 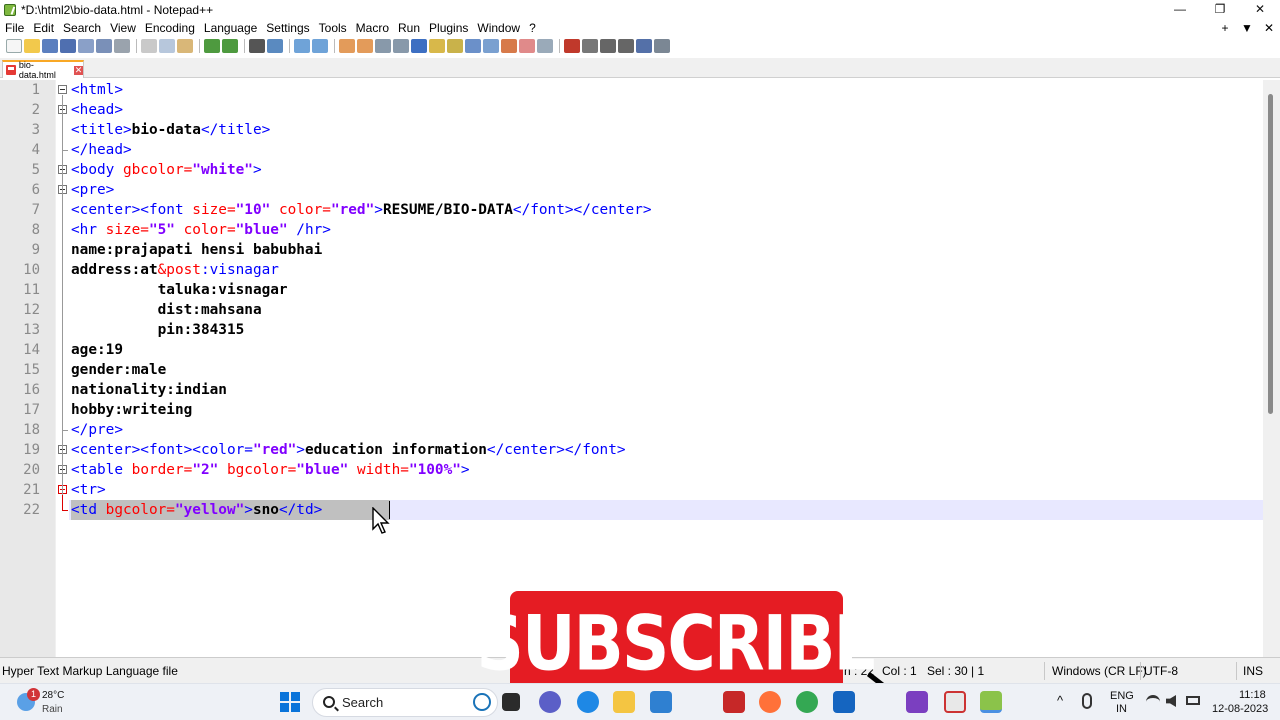 I want to click on code-token: <center><font><color=, so click(x=162, y=450).